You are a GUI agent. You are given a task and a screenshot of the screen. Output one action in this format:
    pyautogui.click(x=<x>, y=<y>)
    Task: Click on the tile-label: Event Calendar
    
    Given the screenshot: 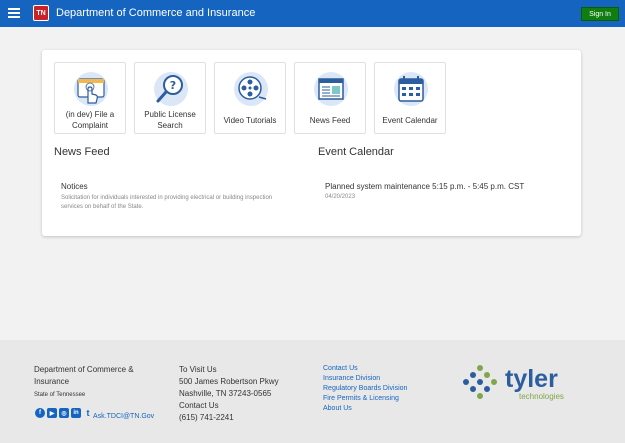 What is the action you would take?
    pyautogui.click(x=410, y=120)
    